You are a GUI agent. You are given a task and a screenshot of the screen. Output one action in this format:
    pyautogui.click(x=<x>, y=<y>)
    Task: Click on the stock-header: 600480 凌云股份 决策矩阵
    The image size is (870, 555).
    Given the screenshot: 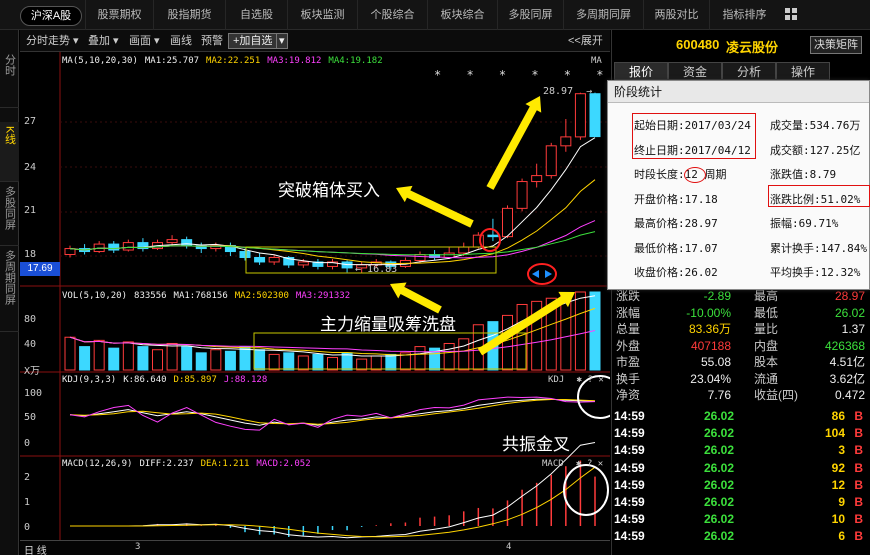 What is the action you would take?
    pyautogui.click(x=741, y=45)
    